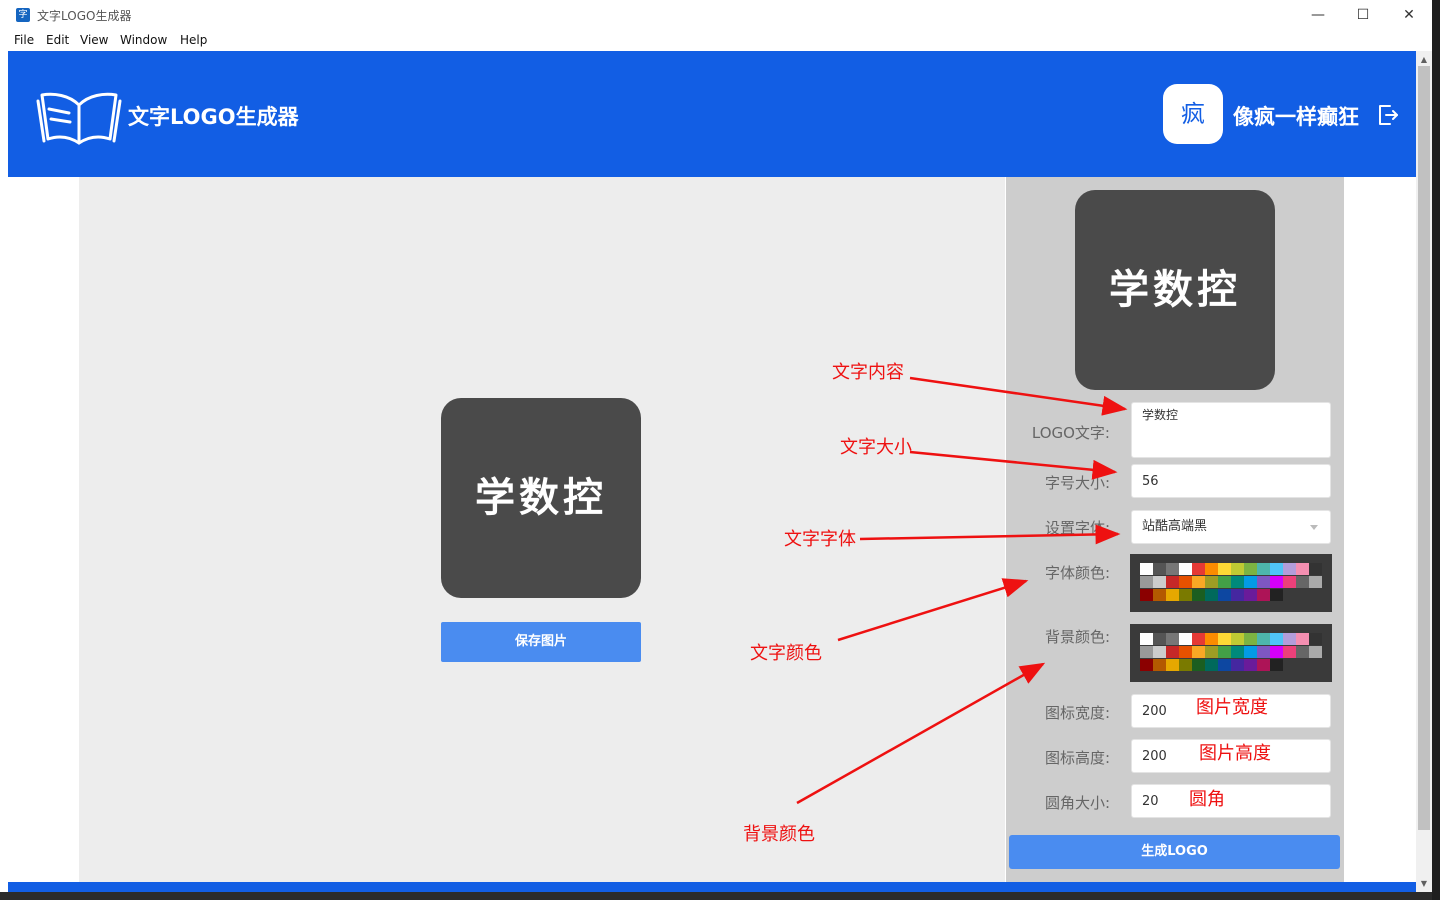 This screenshot has width=1440, height=900. Describe the element at coordinates (24, 40) in the screenshot. I see `menu-file: File` at that location.